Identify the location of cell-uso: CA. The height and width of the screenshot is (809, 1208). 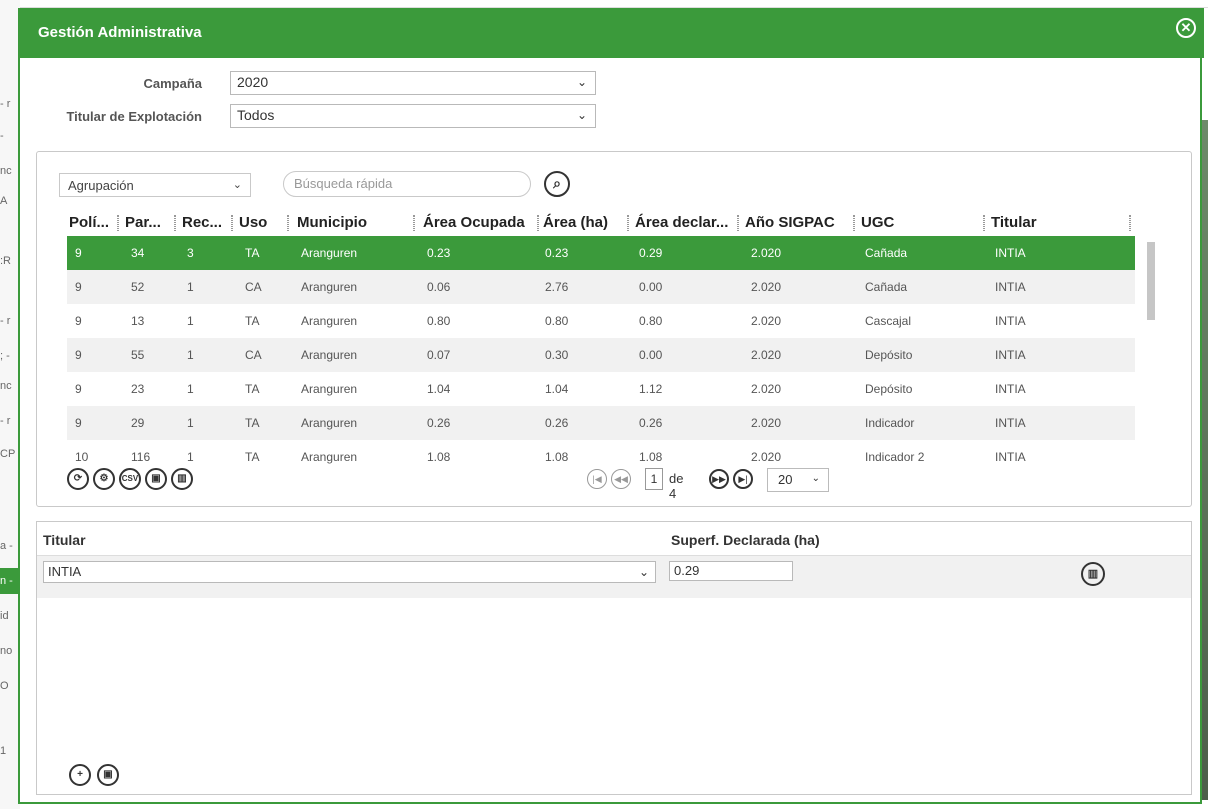
(253, 355).